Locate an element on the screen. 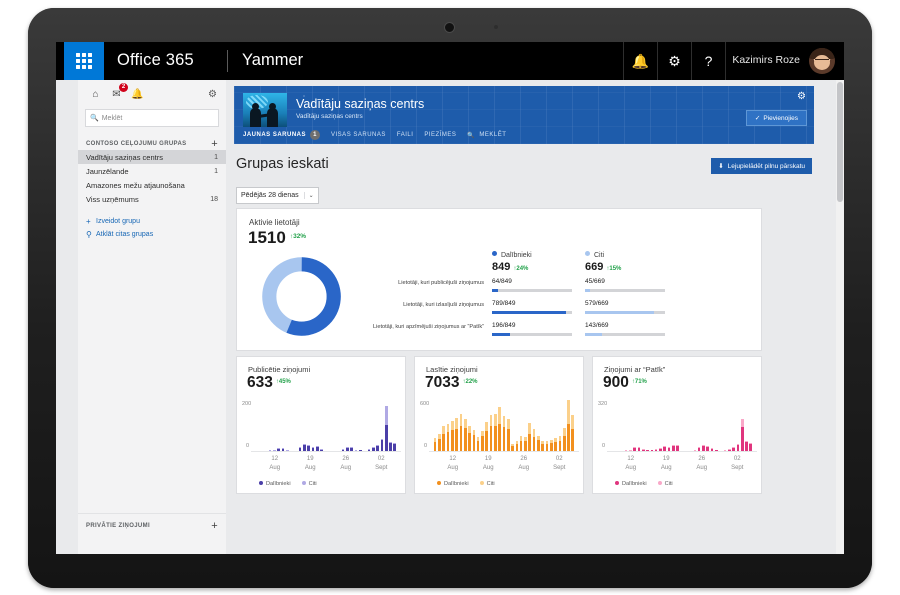 The height and width of the screenshot is (595, 900). sidebar-item-group-0: Vadītāju saziņas centrs 1 is located at coordinates (152, 157).